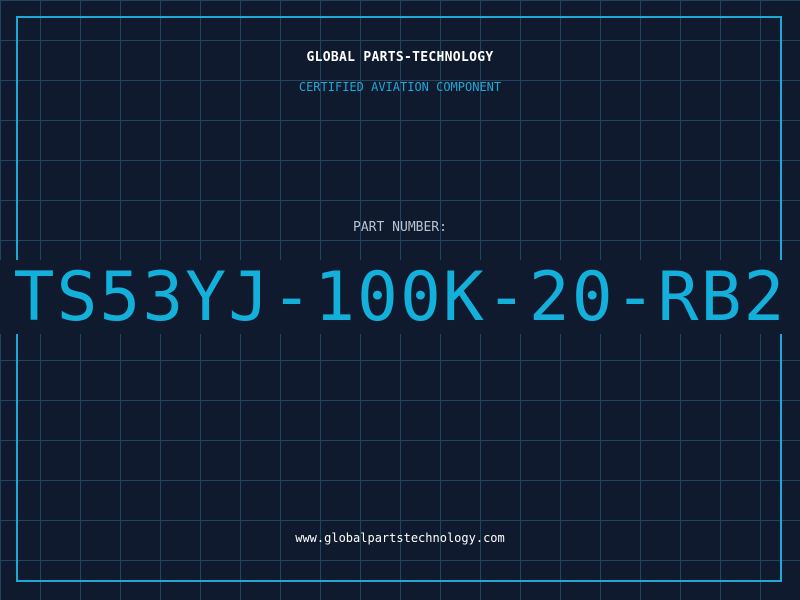 The height and width of the screenshot is (600, 800). What do you see at coordinates (400, 57) in the screenshot?
I see `company-name: GLOBAL PARTS-TECHNOLOGY` at bounding box center [400, 57].